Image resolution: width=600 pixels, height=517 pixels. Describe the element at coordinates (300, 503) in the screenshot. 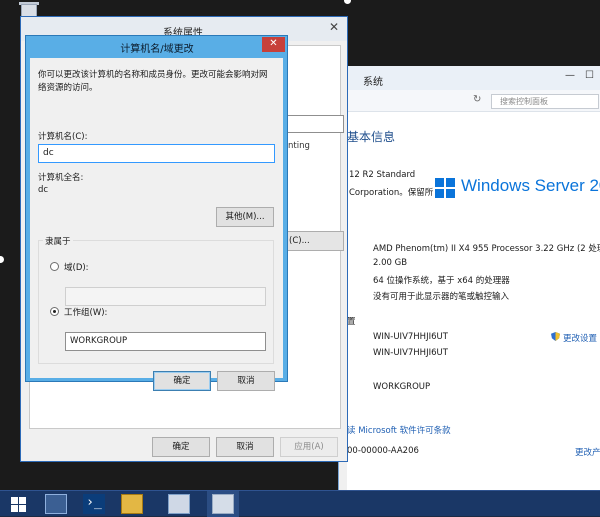

I see `taskbar: ›_` at that location.